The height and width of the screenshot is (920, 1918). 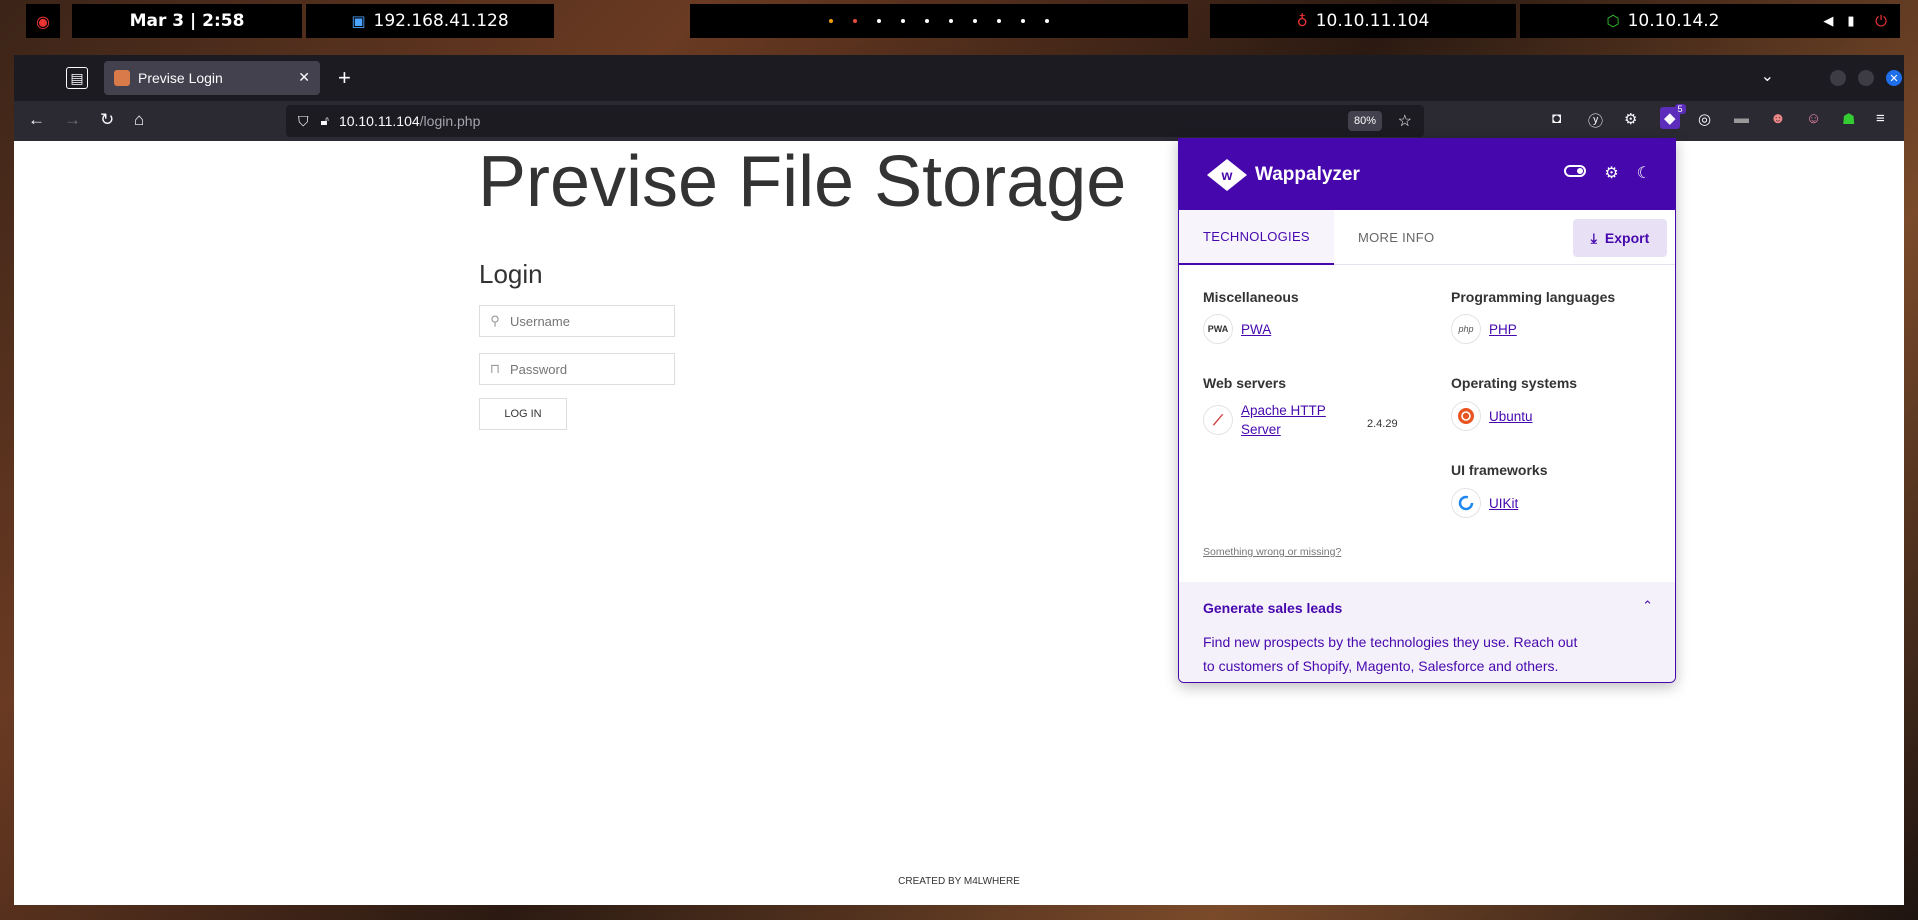 I want to click on tech-pwa-link: PWA, so click(x=1256, y=329).